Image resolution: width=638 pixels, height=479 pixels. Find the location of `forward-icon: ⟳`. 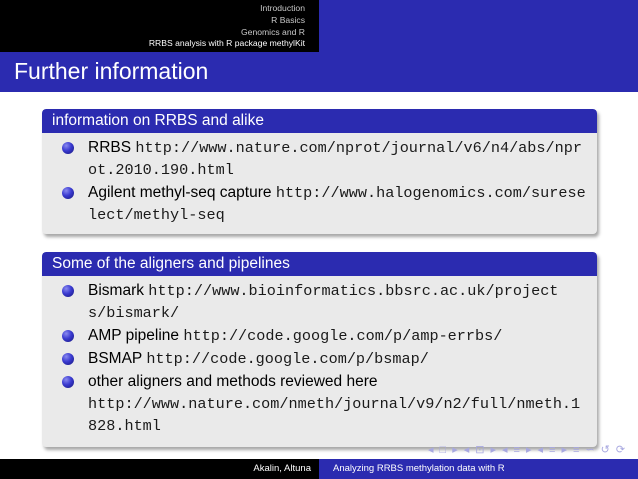

forward-icon: ⟳ is located at coordinates (620, 450).